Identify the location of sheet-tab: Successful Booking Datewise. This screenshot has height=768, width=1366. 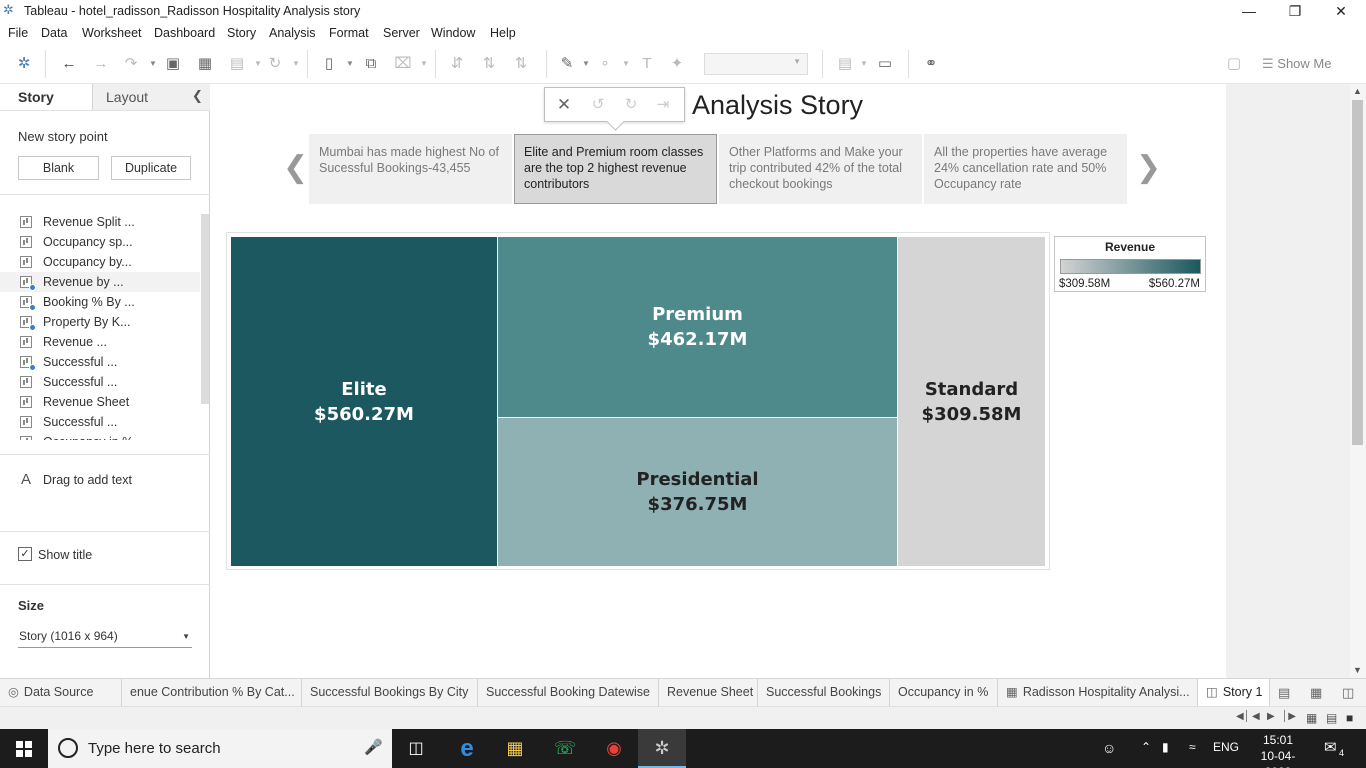
(568, 693).